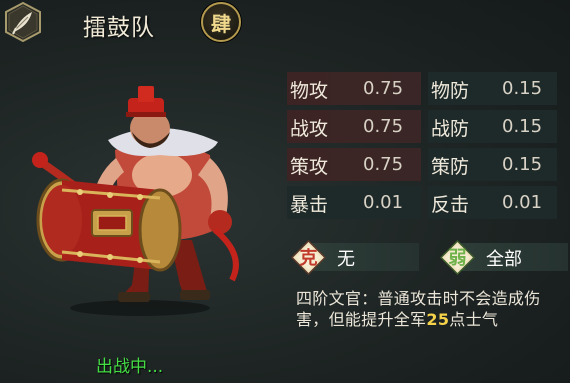 This screenshot has width=570, height=383. I want to click on stat-cell: 战防 0.15, so click(492, 126).